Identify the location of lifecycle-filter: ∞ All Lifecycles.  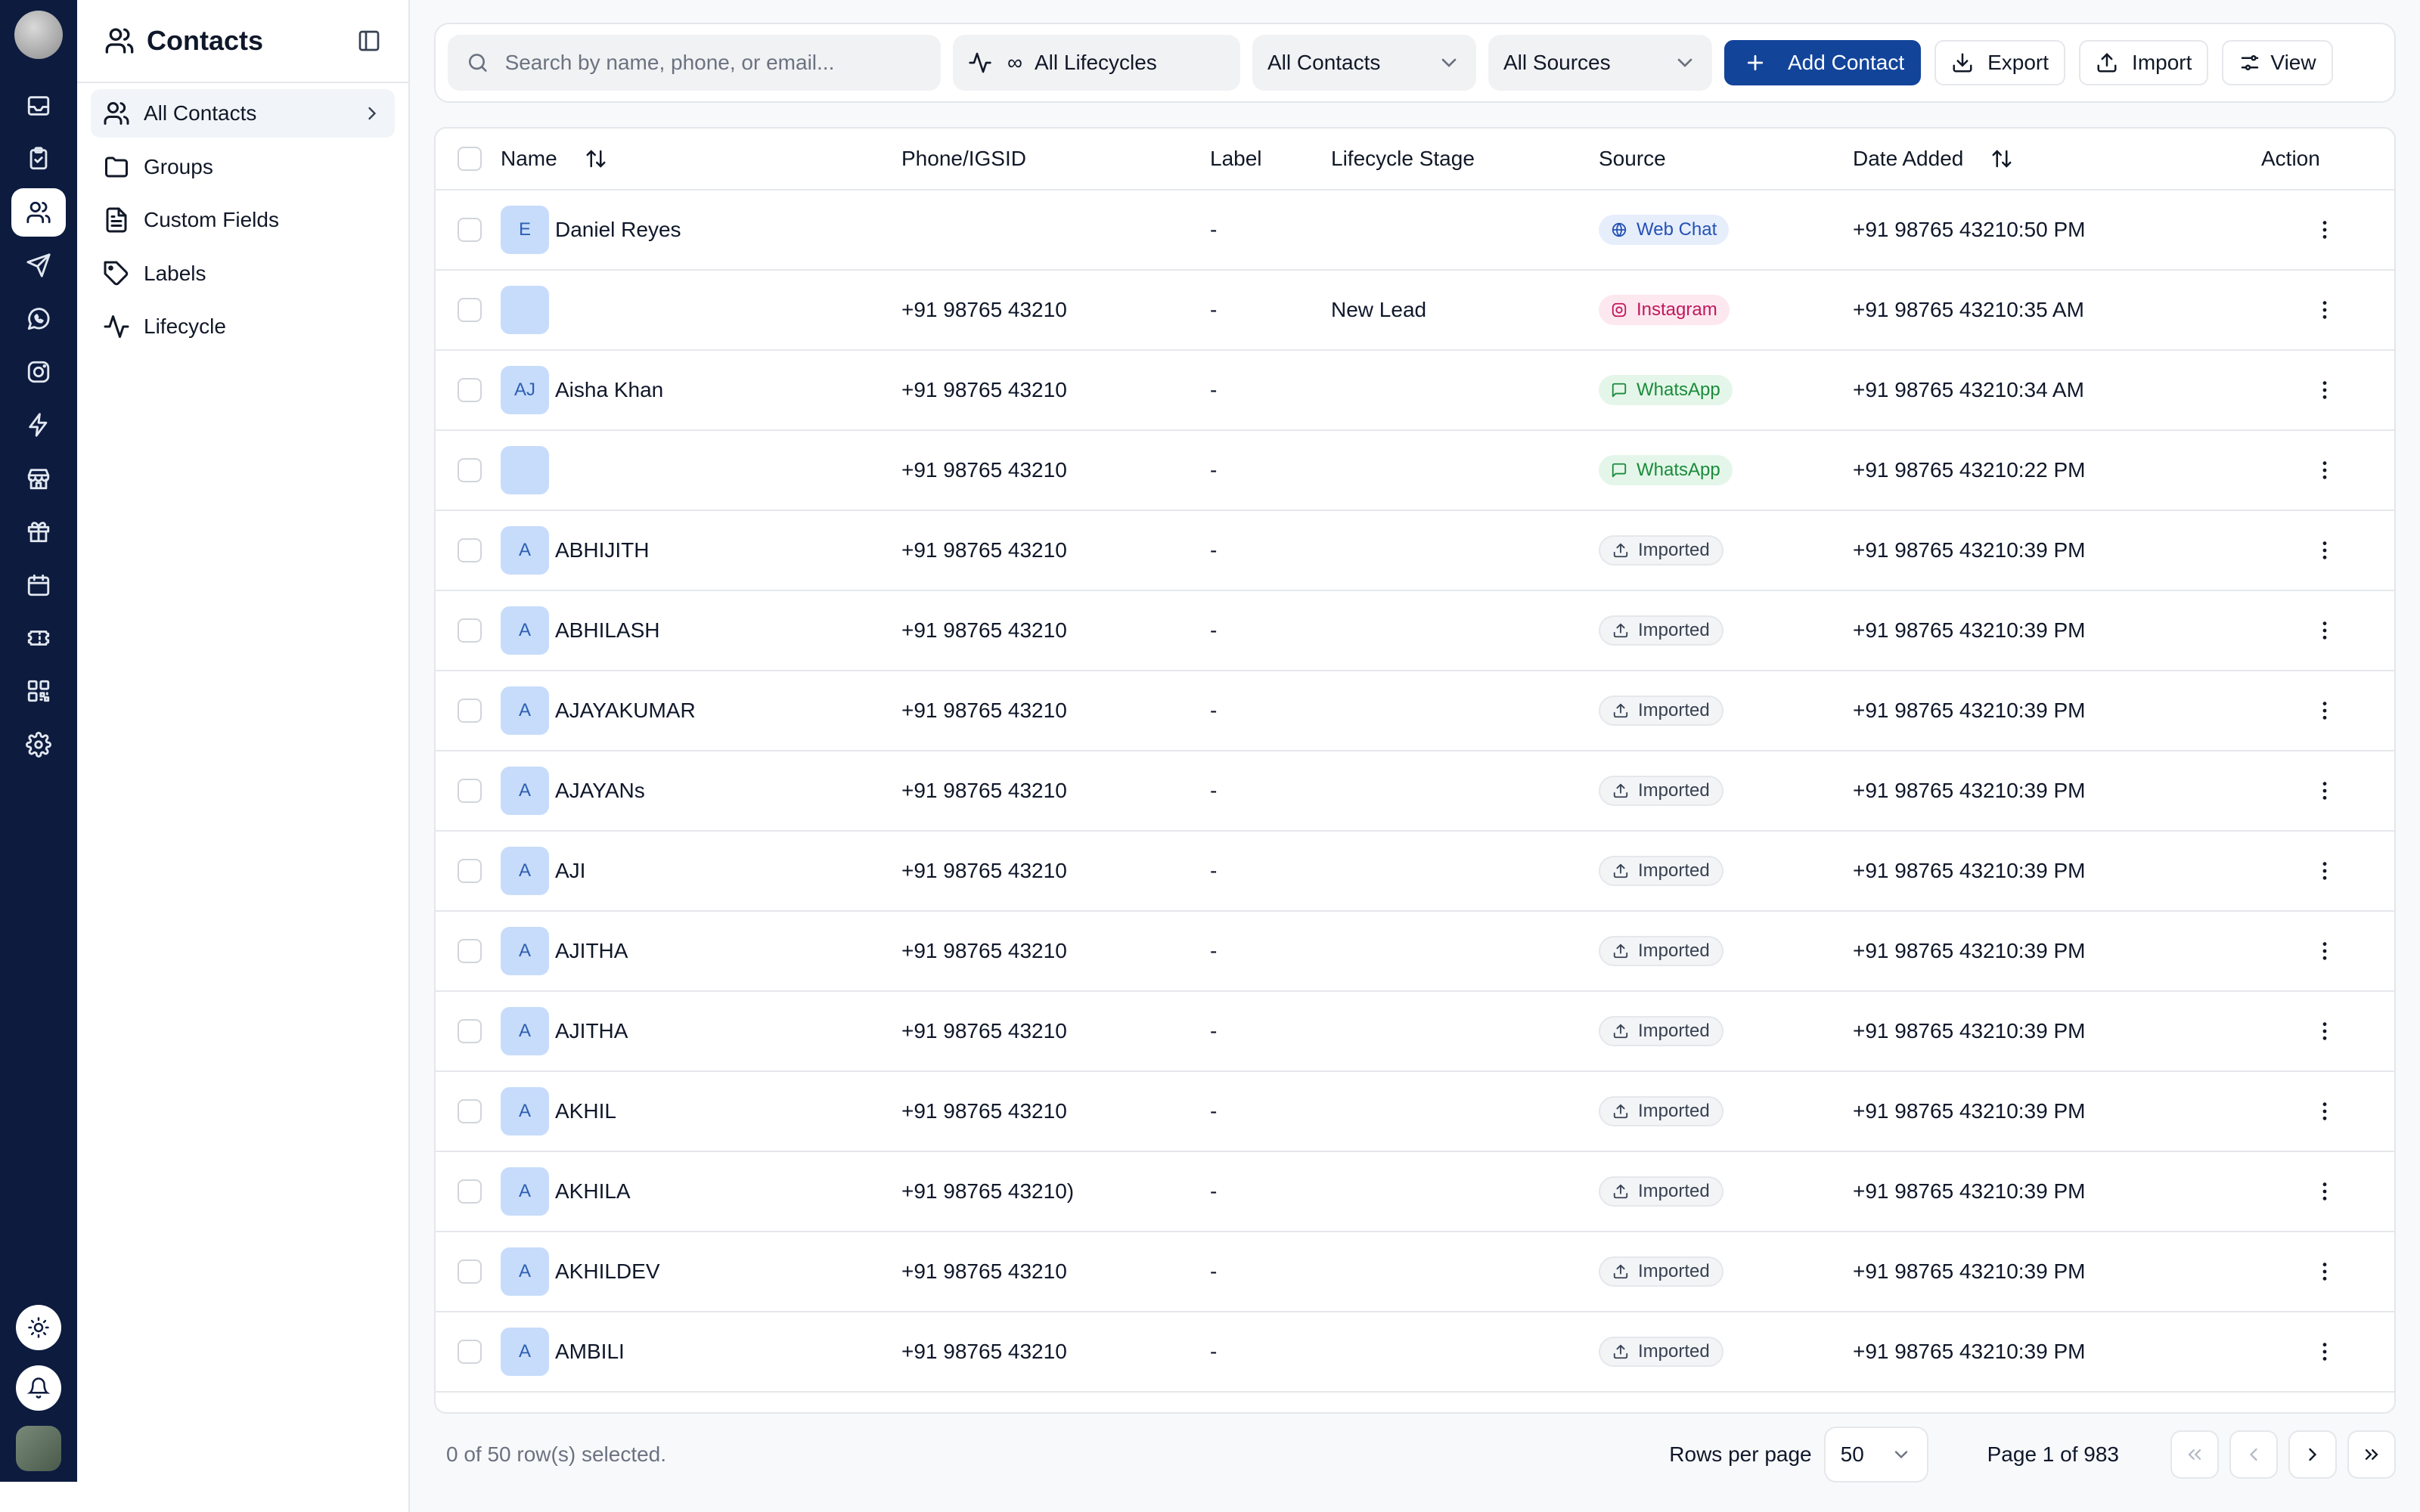
(1096, 63).